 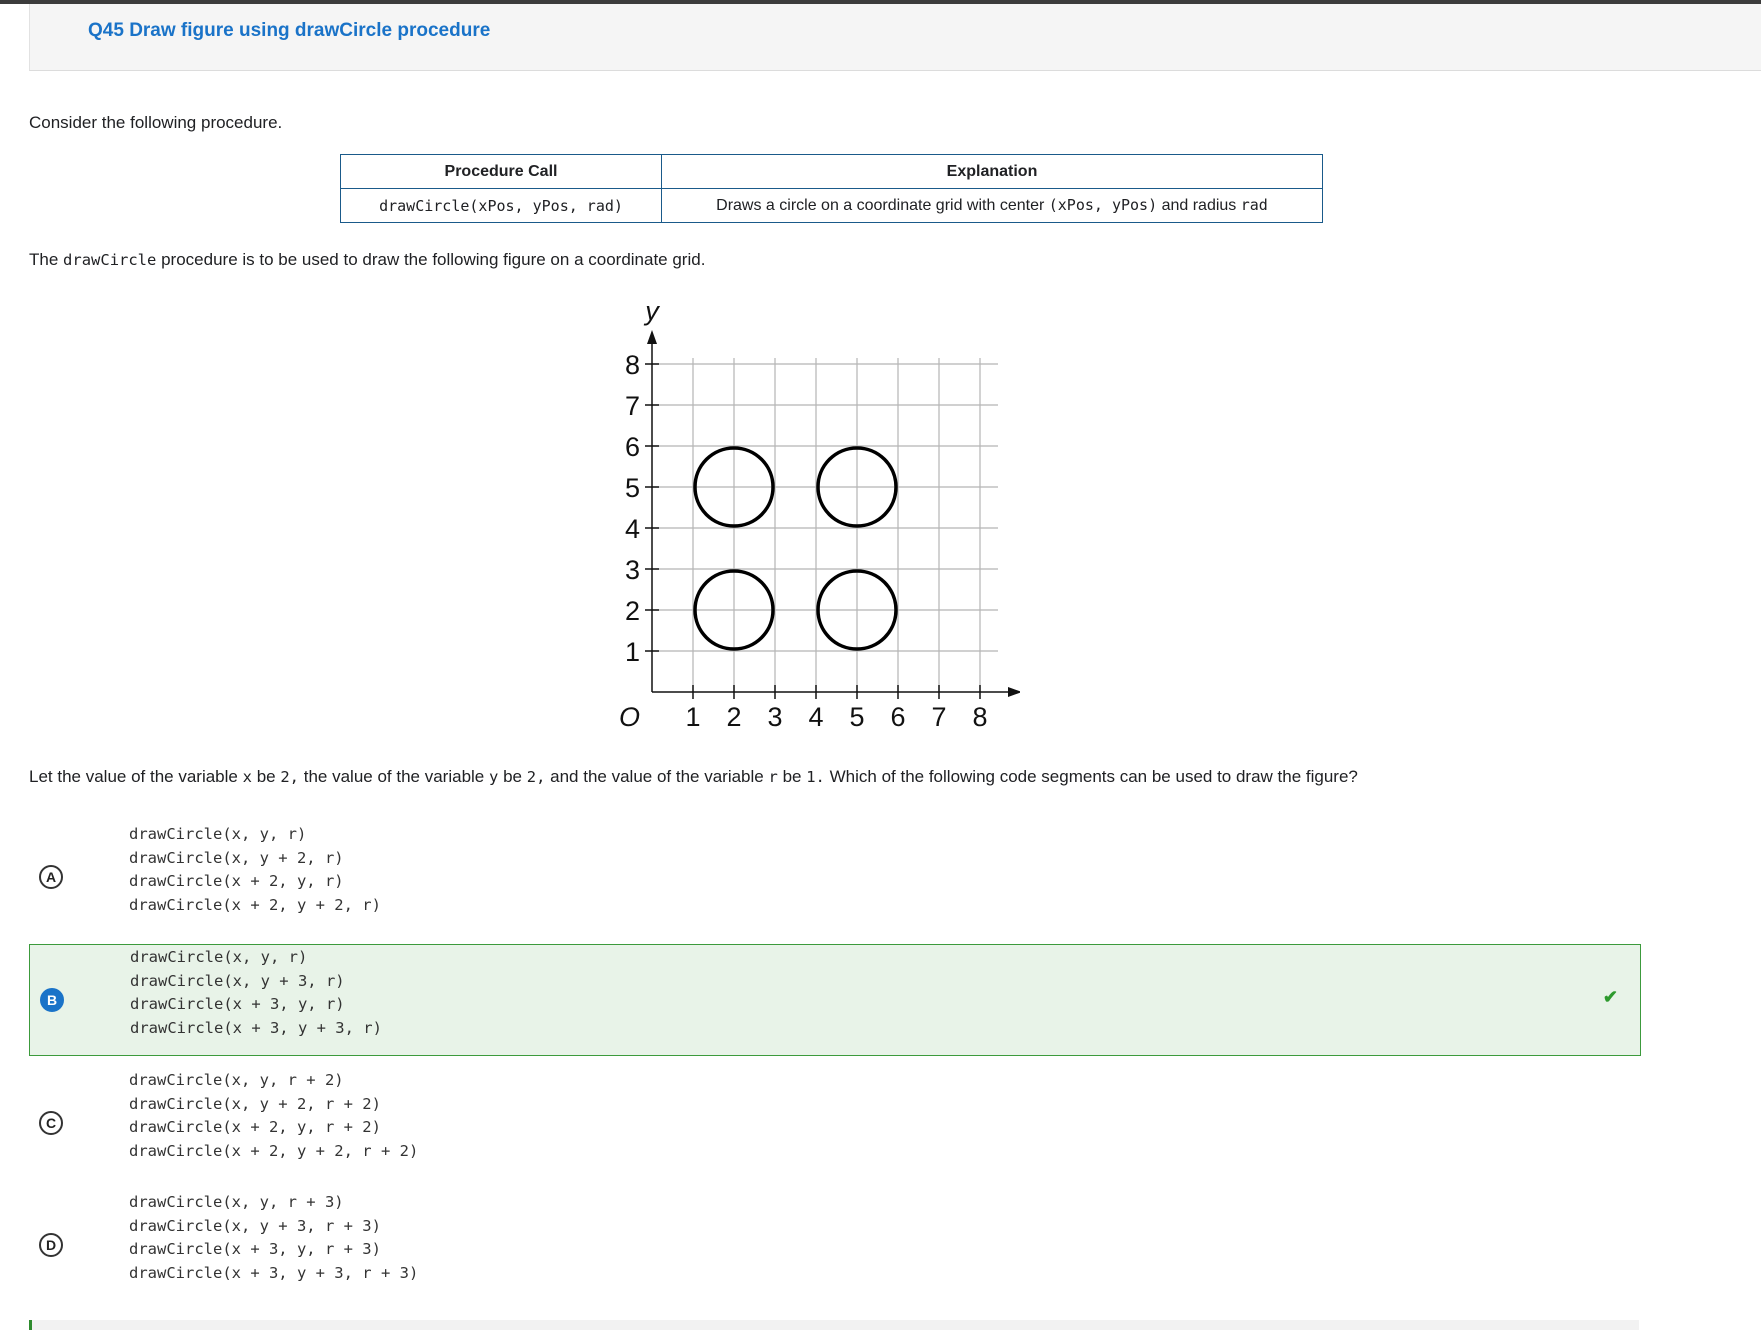 I want to click on x-tick-label: 3, so click(x=774, y=717).